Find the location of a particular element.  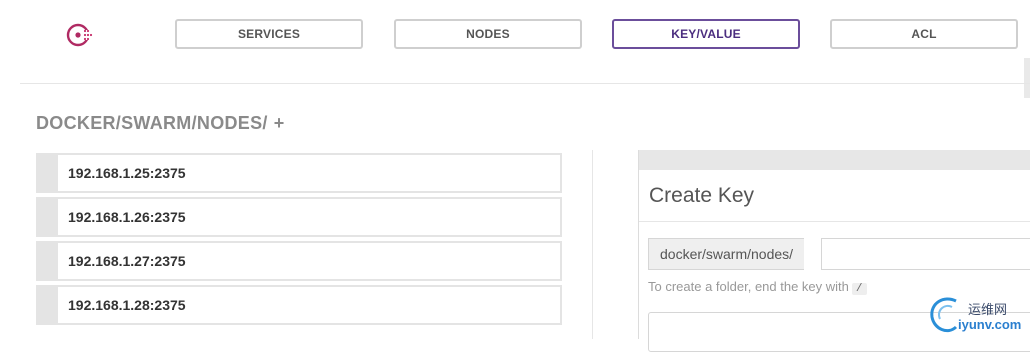

key-list-item: 192.168.1.27:2375 is located at coordinates (299, 261).